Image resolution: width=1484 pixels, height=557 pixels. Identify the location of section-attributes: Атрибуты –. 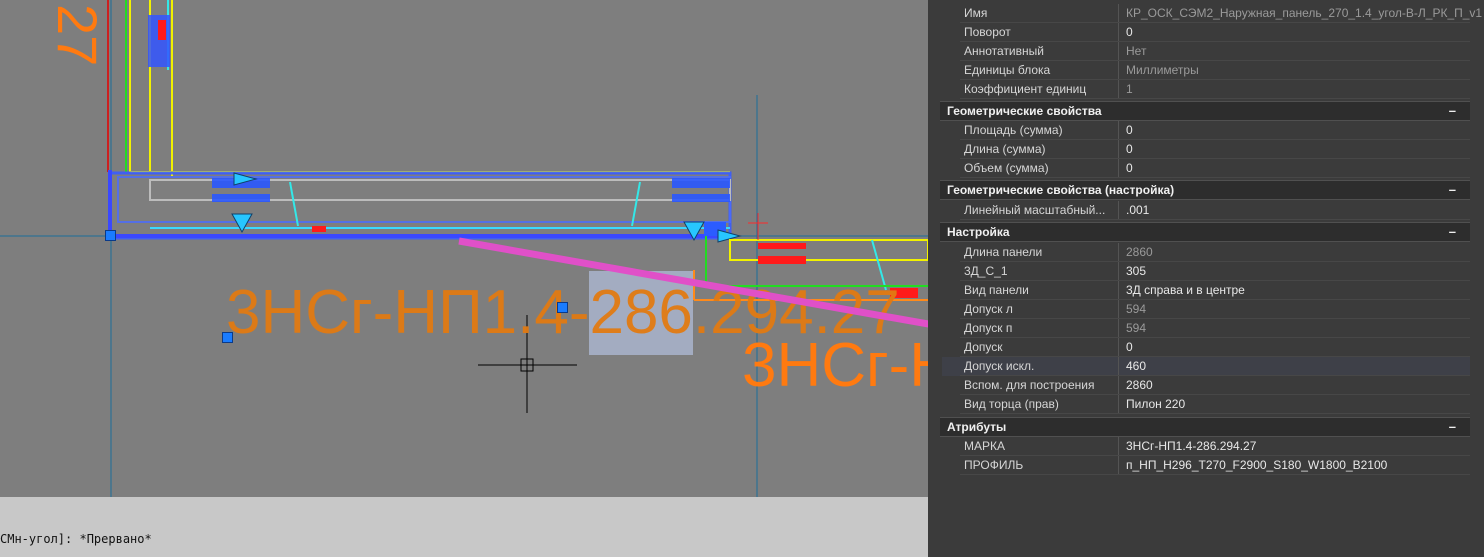
(1205, 427).